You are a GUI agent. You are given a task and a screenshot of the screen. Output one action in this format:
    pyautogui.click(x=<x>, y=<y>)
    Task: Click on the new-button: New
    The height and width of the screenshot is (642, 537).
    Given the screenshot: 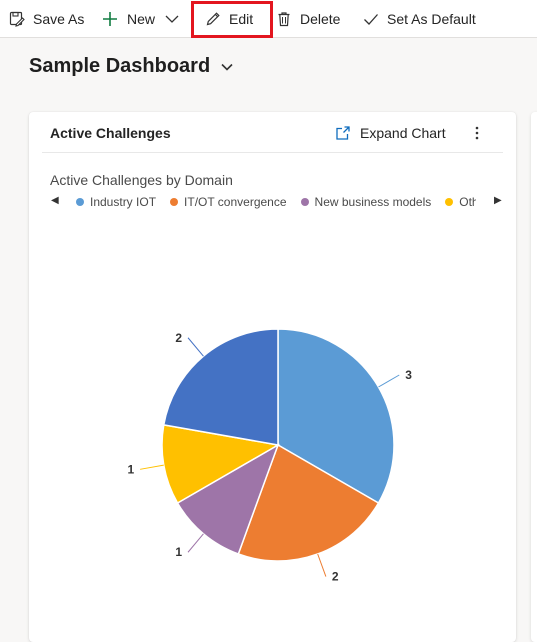 What is the action you would take?
    pyautogui.click(x=128, y=19)
    